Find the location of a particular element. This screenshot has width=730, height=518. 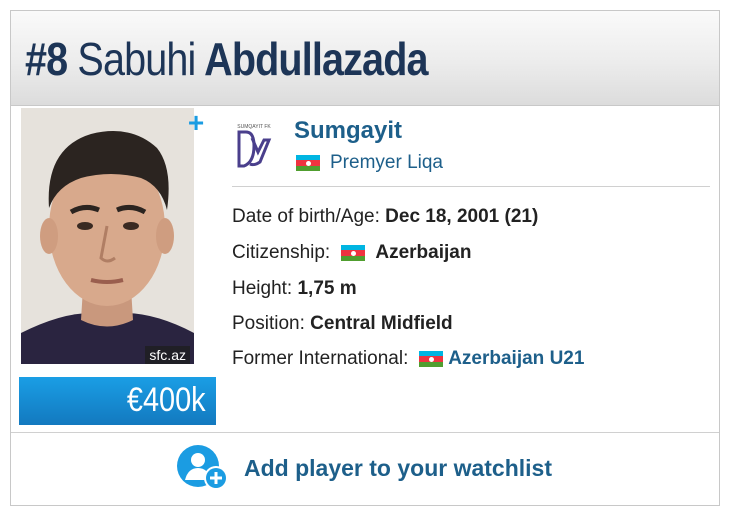

add-to-watchlist-button: Add player to your watchlist is located at coordinates (364, 468).